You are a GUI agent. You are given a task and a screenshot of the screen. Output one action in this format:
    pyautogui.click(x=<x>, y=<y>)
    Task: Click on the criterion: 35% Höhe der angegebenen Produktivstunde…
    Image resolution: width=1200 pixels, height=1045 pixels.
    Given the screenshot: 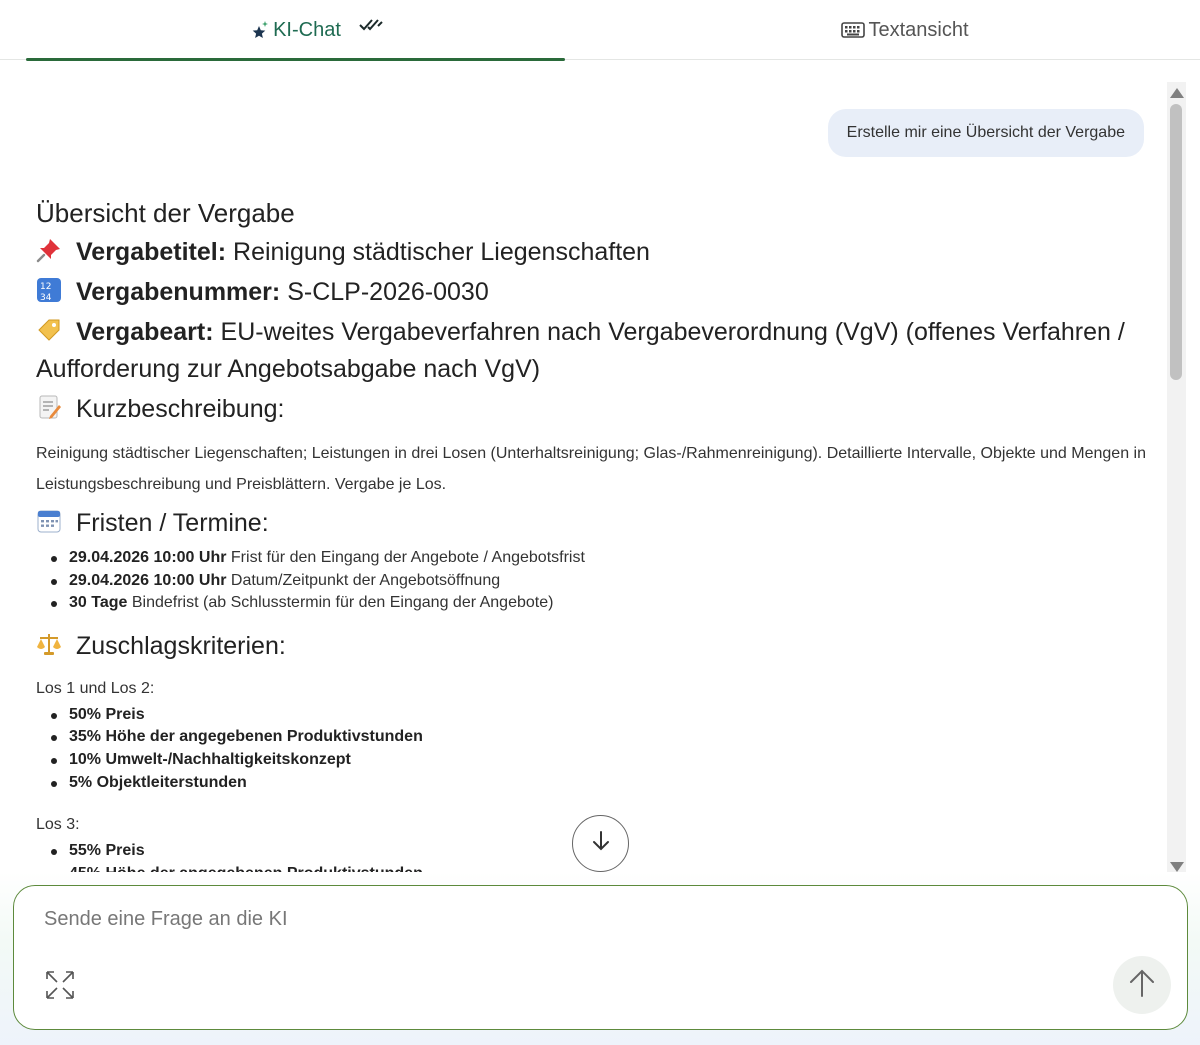 What is the action you would take?
    pyautogui.click(x=246, y=737)
    